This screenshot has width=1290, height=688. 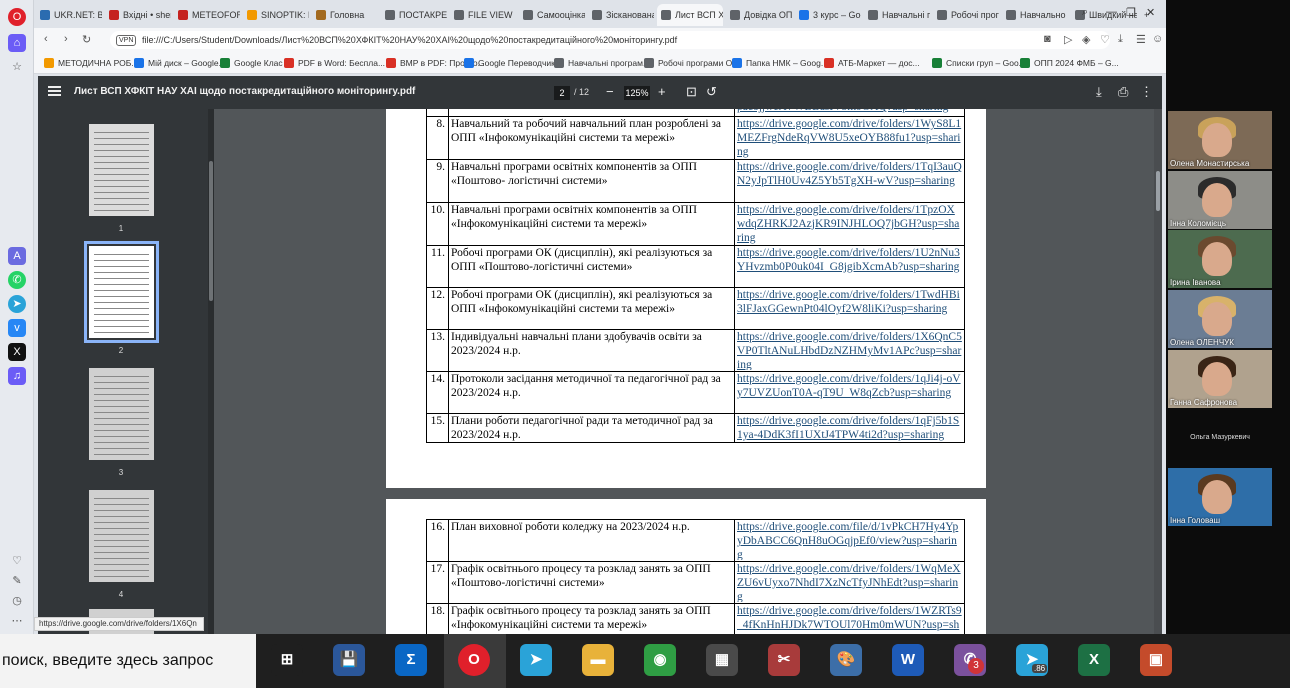 What do you see at coordinates (17, 280) in the screenshot?
I see `whatsapp-icon: ✆` at bounding box center [17, 280].